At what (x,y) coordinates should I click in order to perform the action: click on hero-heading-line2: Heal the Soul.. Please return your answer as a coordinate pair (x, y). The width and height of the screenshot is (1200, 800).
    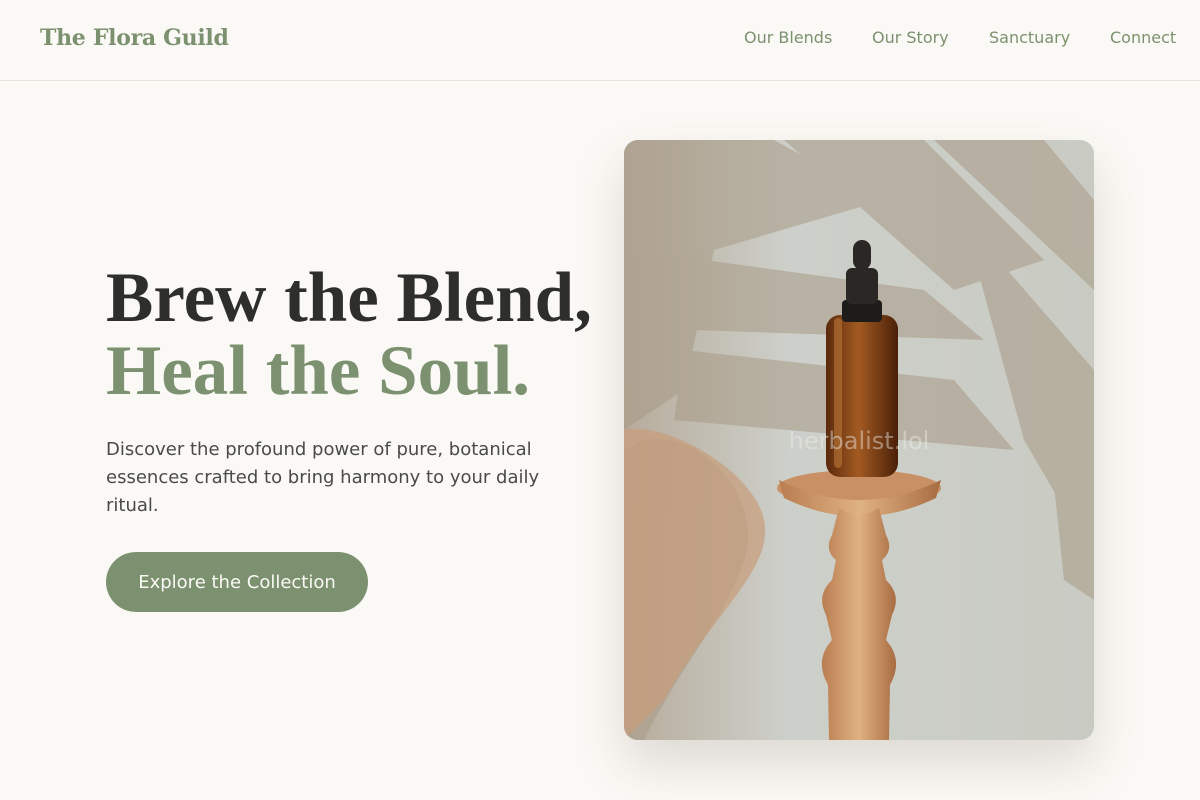
    Looking at the image, I should click on (318, 371).